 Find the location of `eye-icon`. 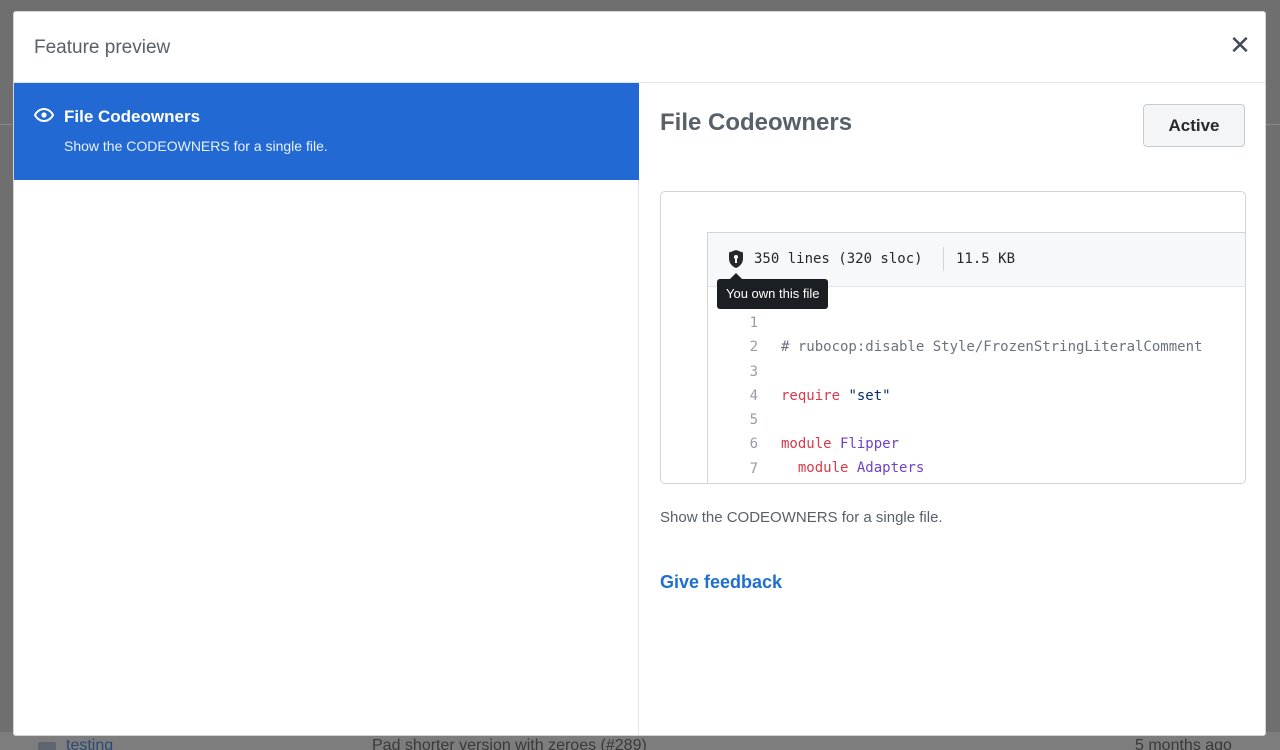

eye-icon is located at coordinates (44, 115).